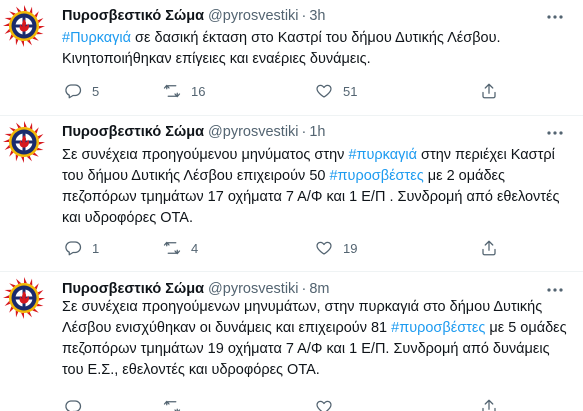 The image size is (583, 411). I want to click on retweet-button, so click(177, 404).